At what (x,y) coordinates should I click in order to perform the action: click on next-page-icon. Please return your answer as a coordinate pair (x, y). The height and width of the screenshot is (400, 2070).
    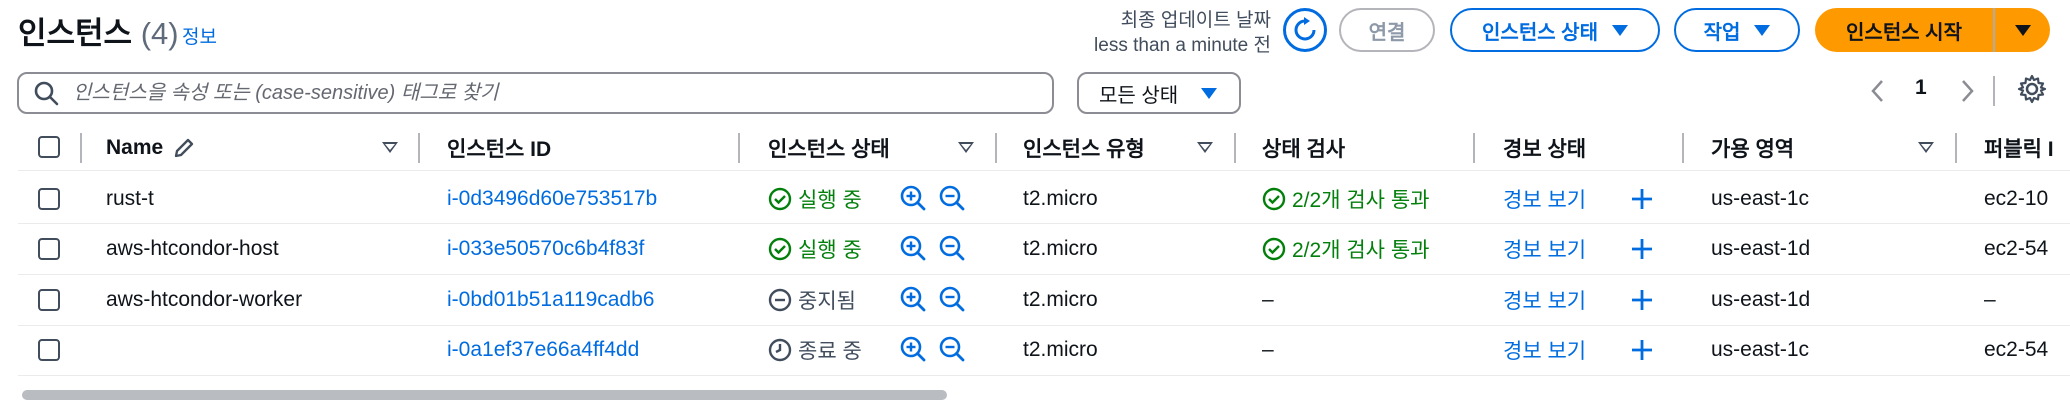
    Looking at the image, I should click on (1967, 91).